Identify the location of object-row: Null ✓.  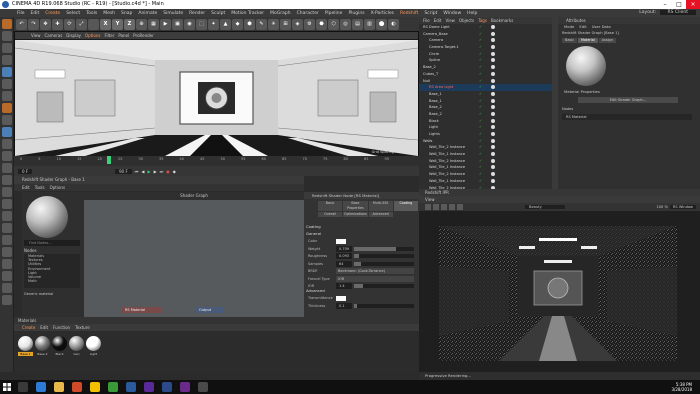
(485, 81).